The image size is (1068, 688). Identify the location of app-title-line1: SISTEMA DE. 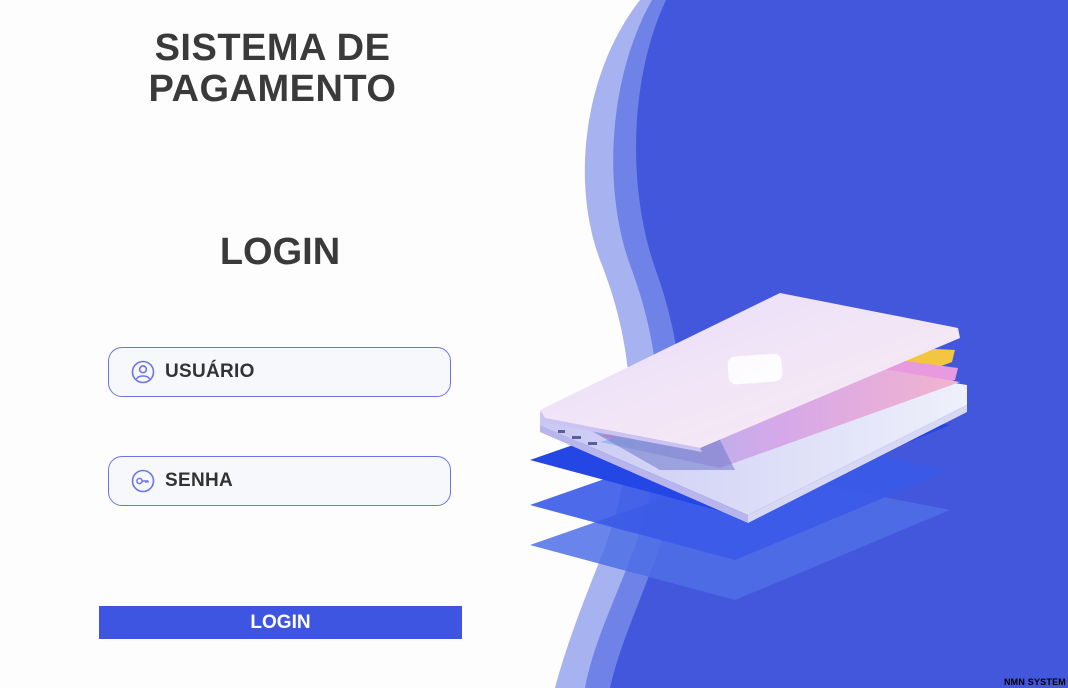
(272, 48).